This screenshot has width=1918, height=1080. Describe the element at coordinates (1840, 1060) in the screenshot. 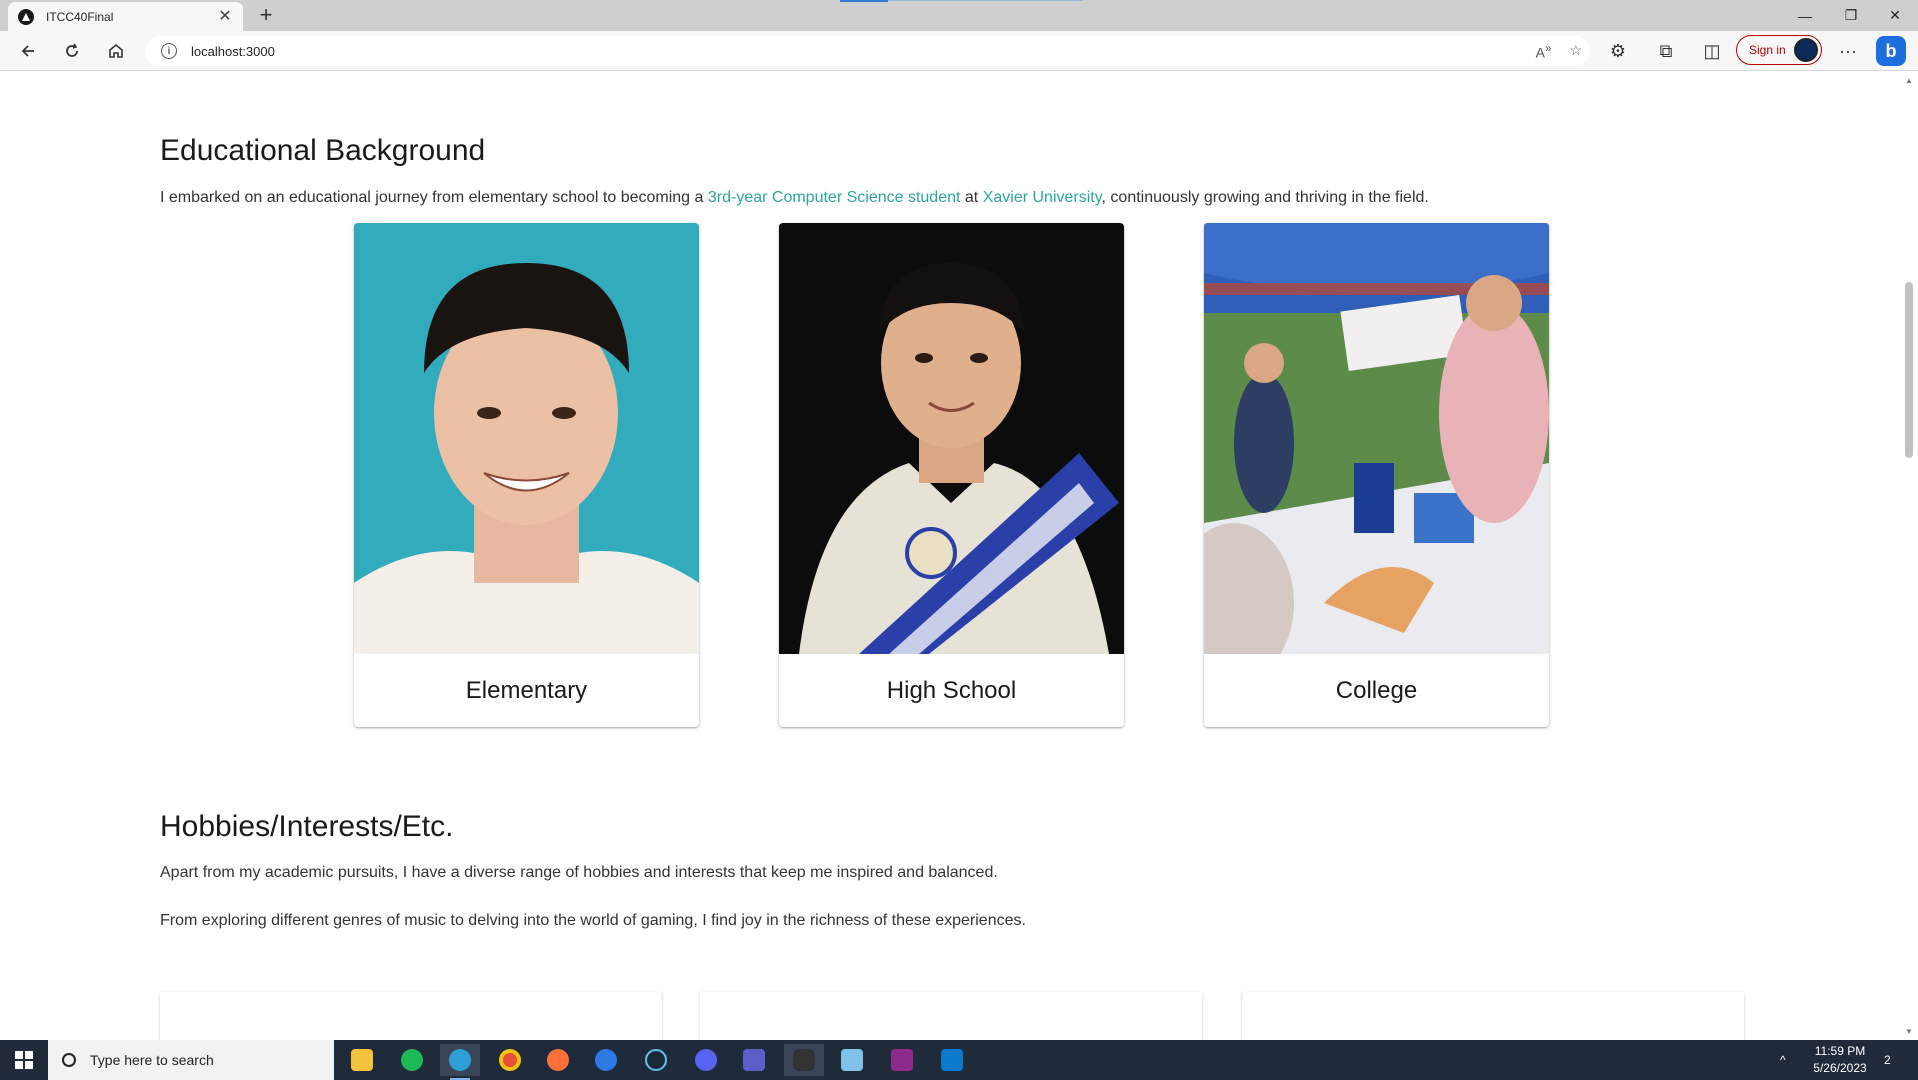

I see `taskbar-clock: 11:59 PM 5/26/2023` at that location.